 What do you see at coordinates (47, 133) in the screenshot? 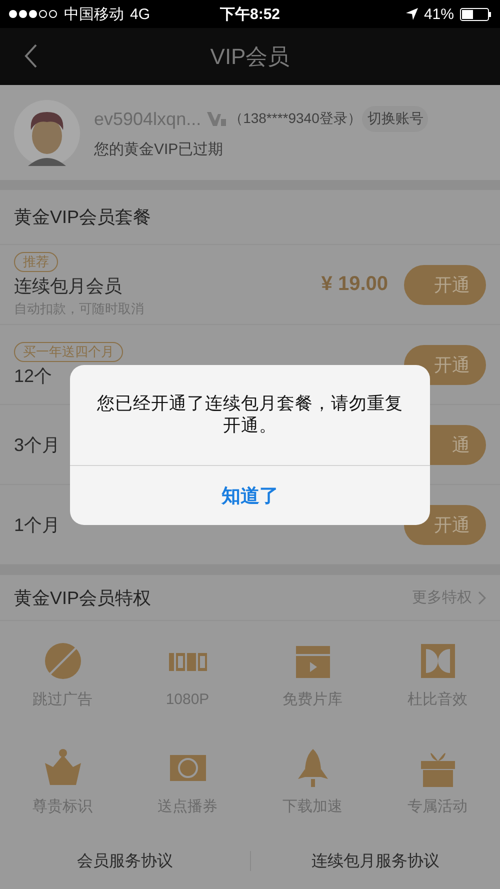
I see `avatar` at bounding box center [47, 133].